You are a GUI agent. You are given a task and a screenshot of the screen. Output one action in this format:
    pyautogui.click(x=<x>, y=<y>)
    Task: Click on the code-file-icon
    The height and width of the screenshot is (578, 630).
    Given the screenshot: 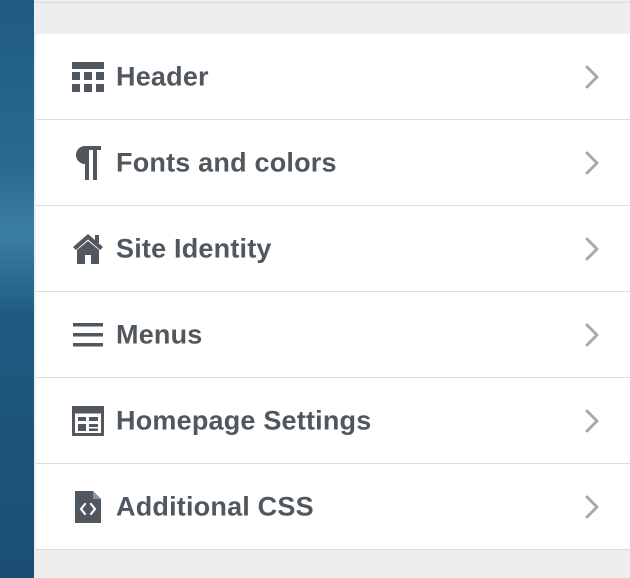 What is the action you would take?
    pyautogui.click(x=88, y=507)
    